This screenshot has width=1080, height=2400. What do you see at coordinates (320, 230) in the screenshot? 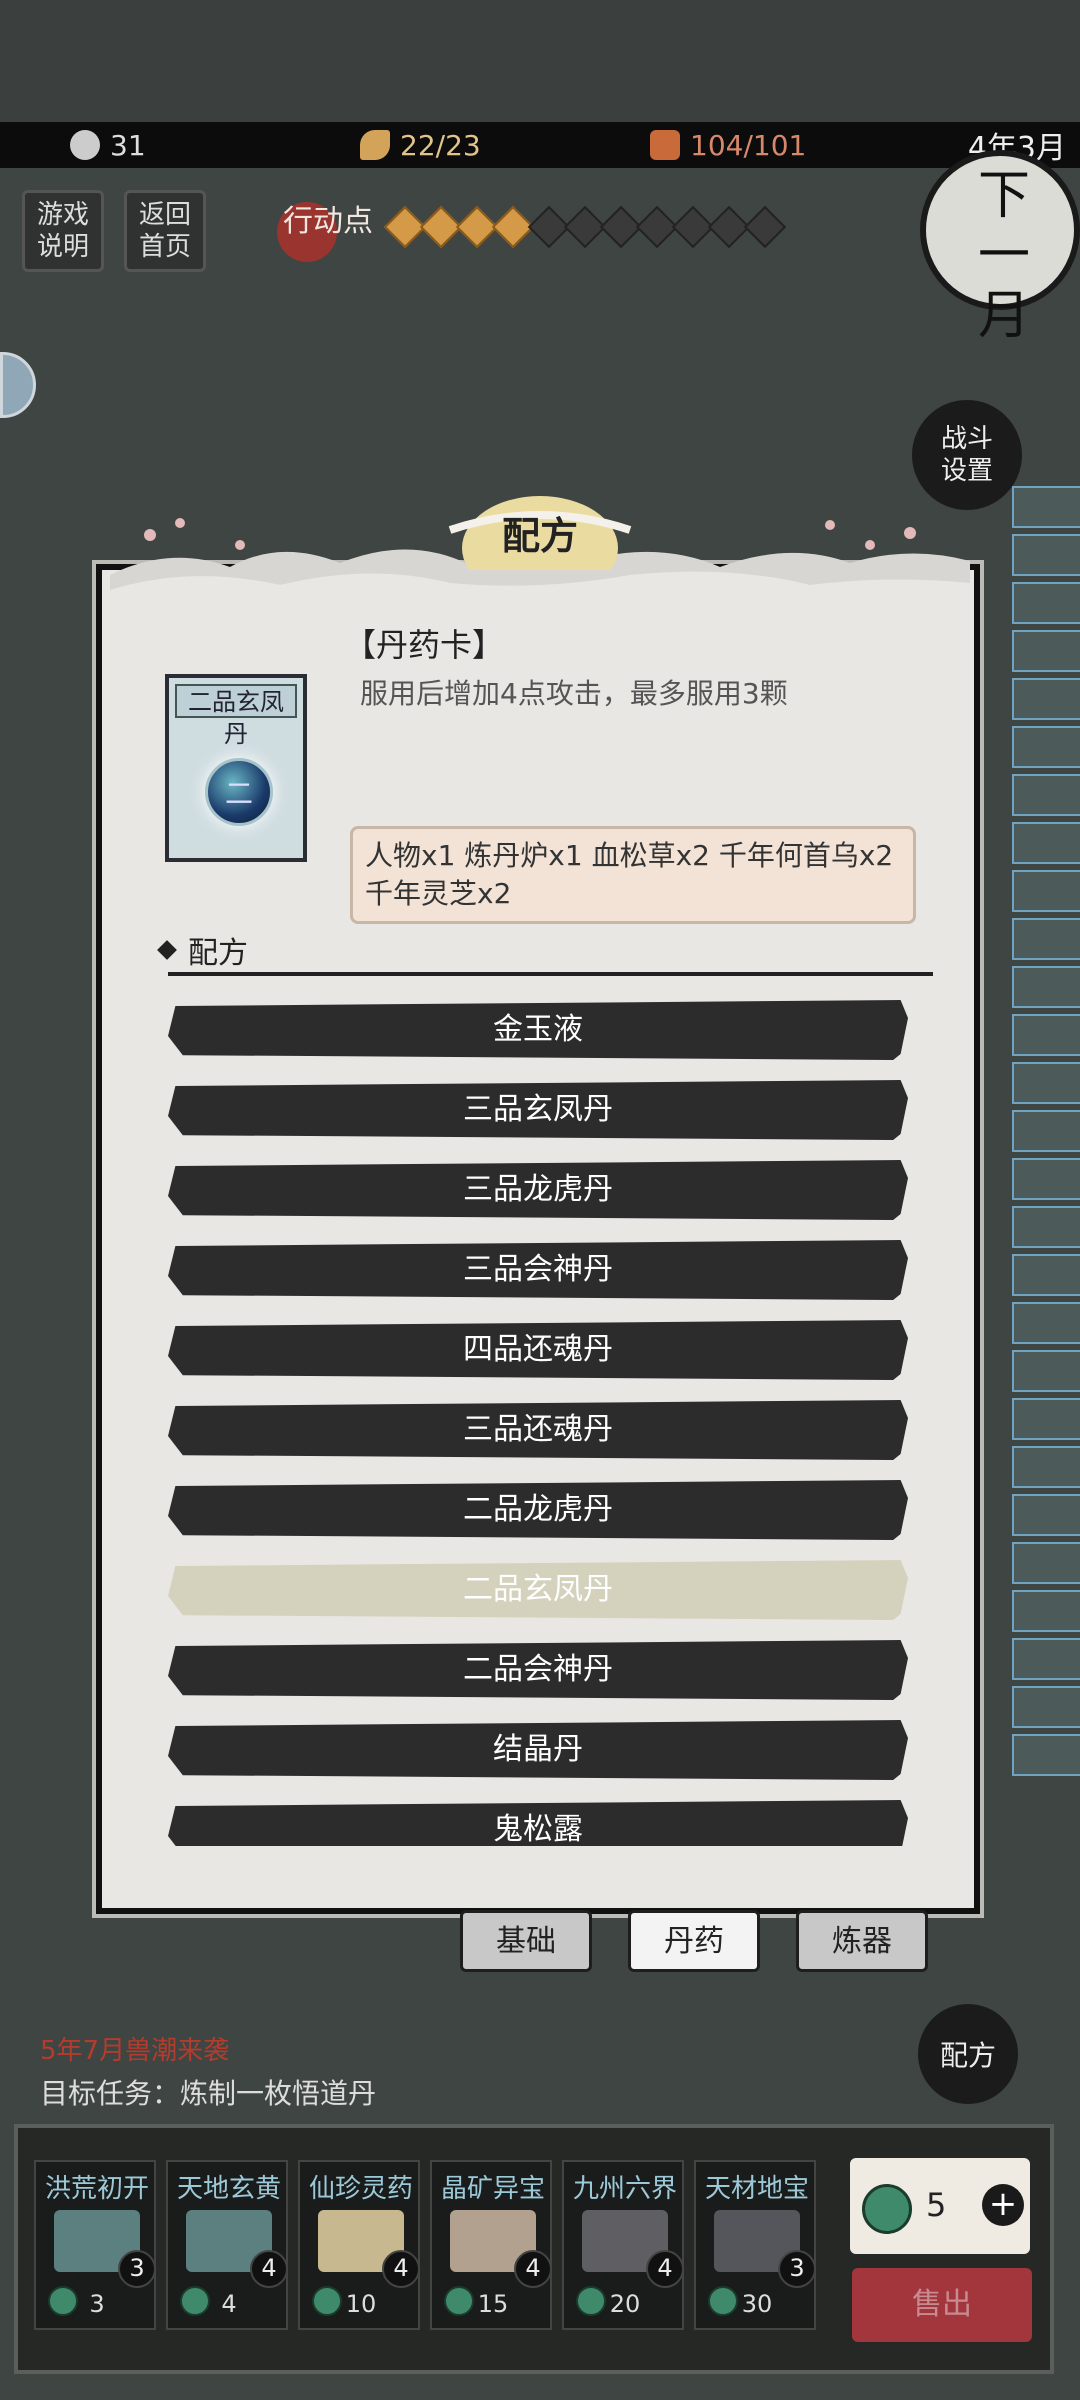
I see `action-points-label: 行动点` at bounding box center [320, 230].